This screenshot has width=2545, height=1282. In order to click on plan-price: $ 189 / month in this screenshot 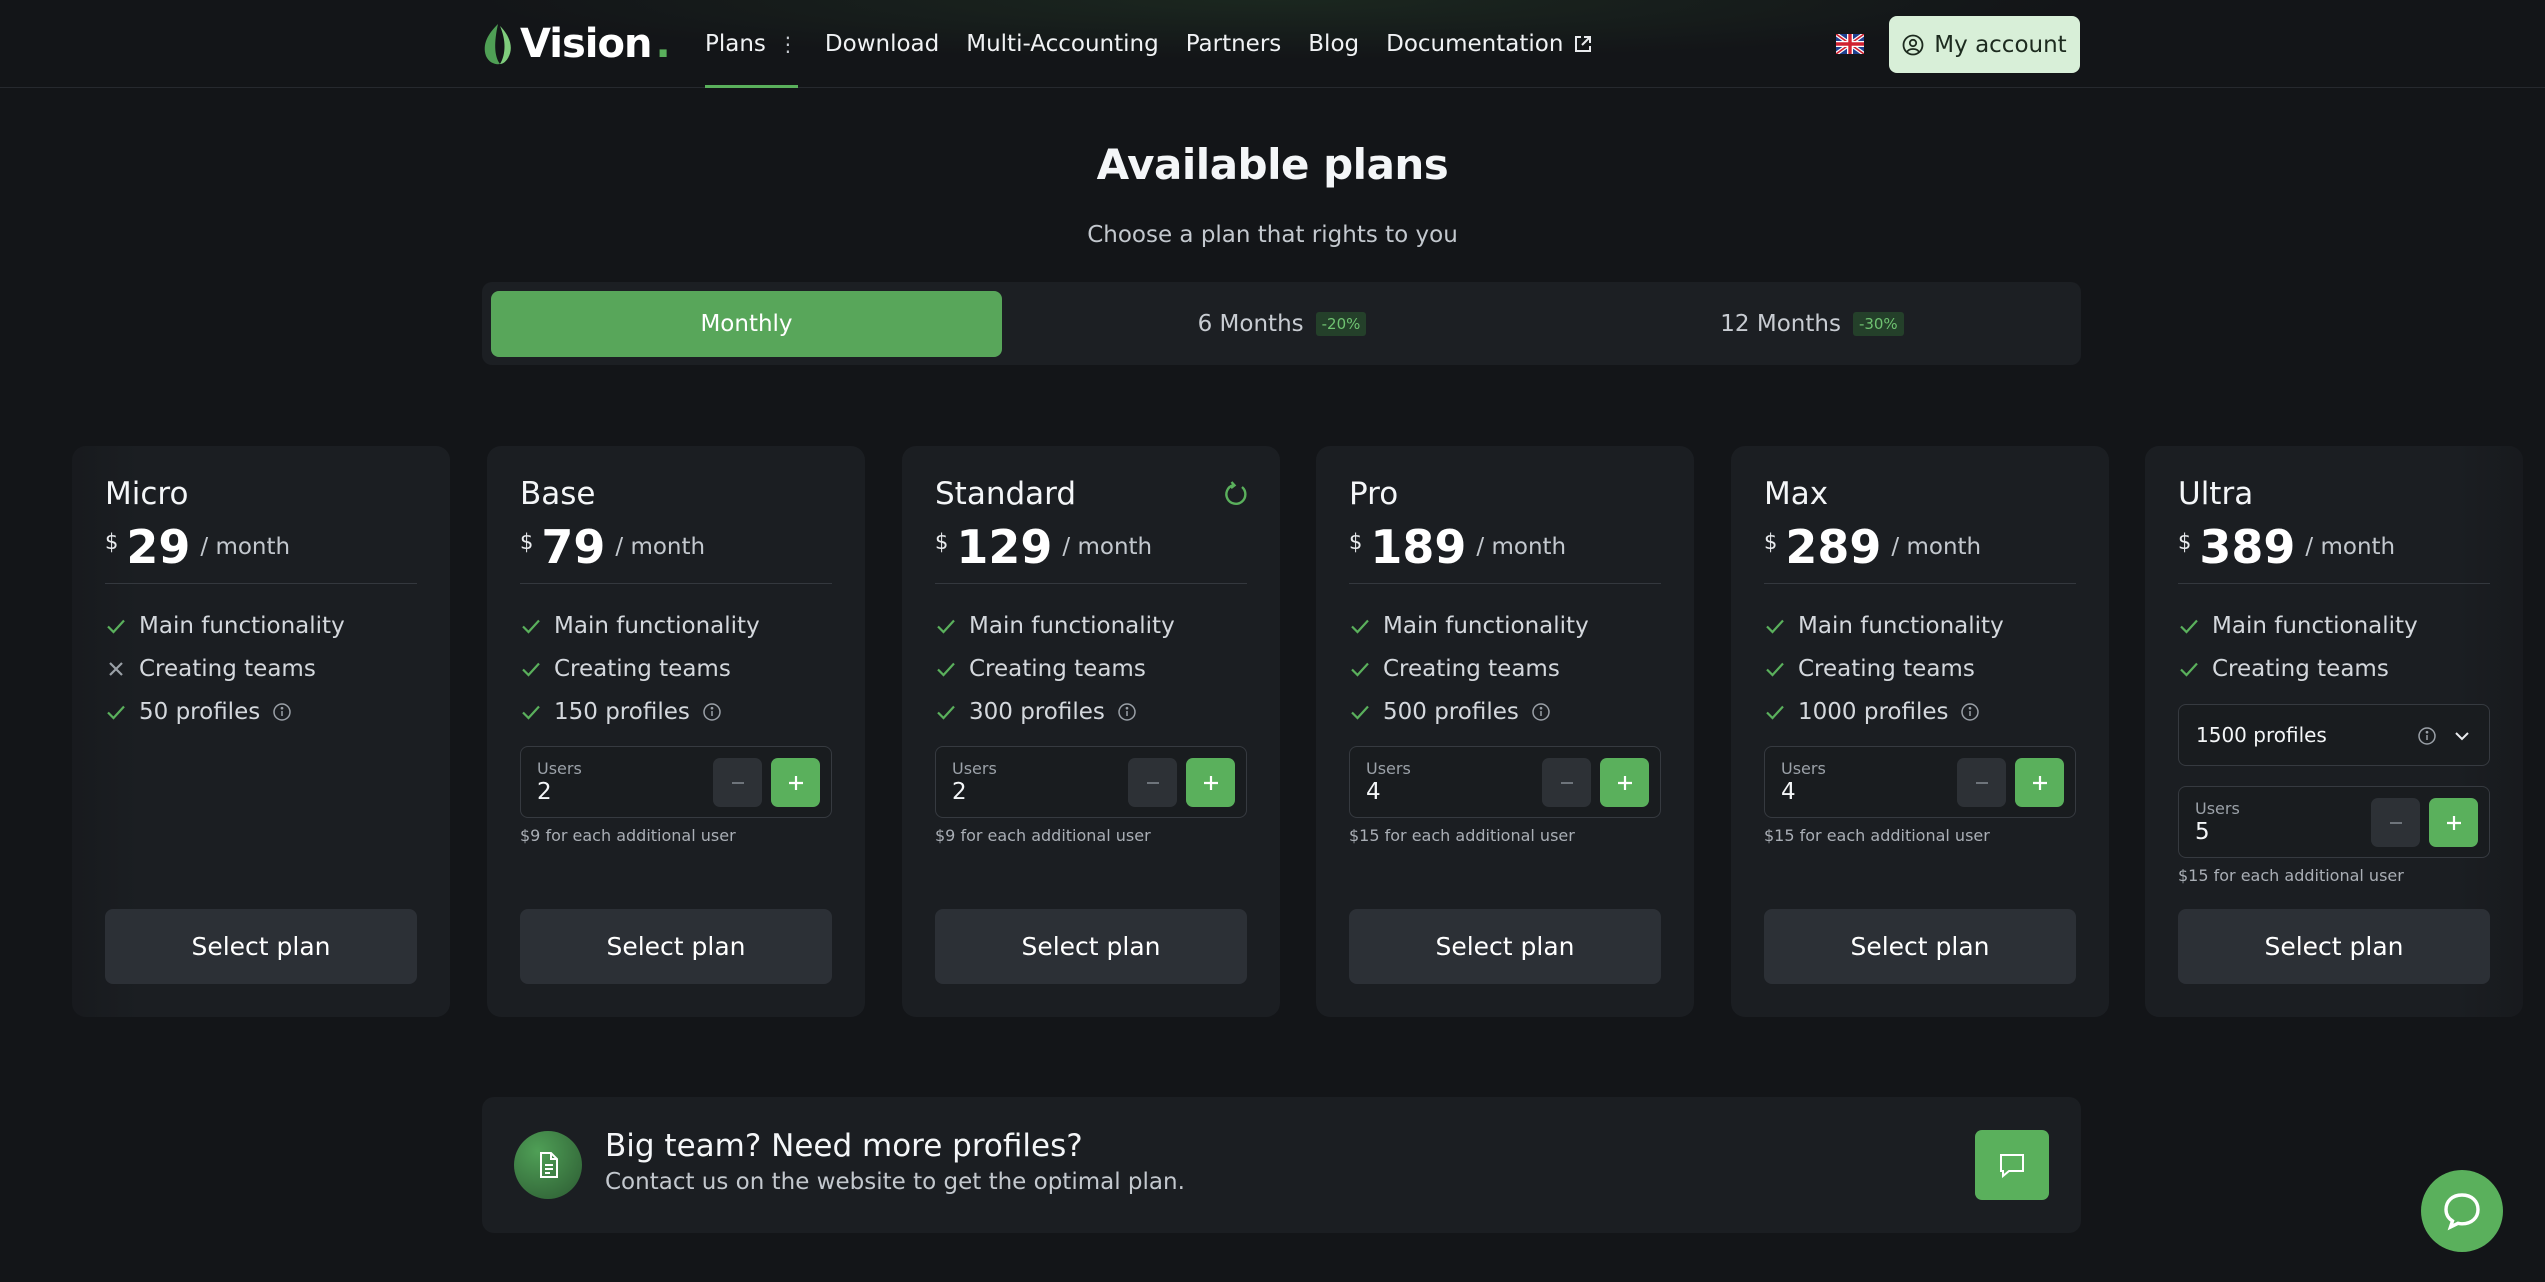, I will do `click(1457, 547)`.